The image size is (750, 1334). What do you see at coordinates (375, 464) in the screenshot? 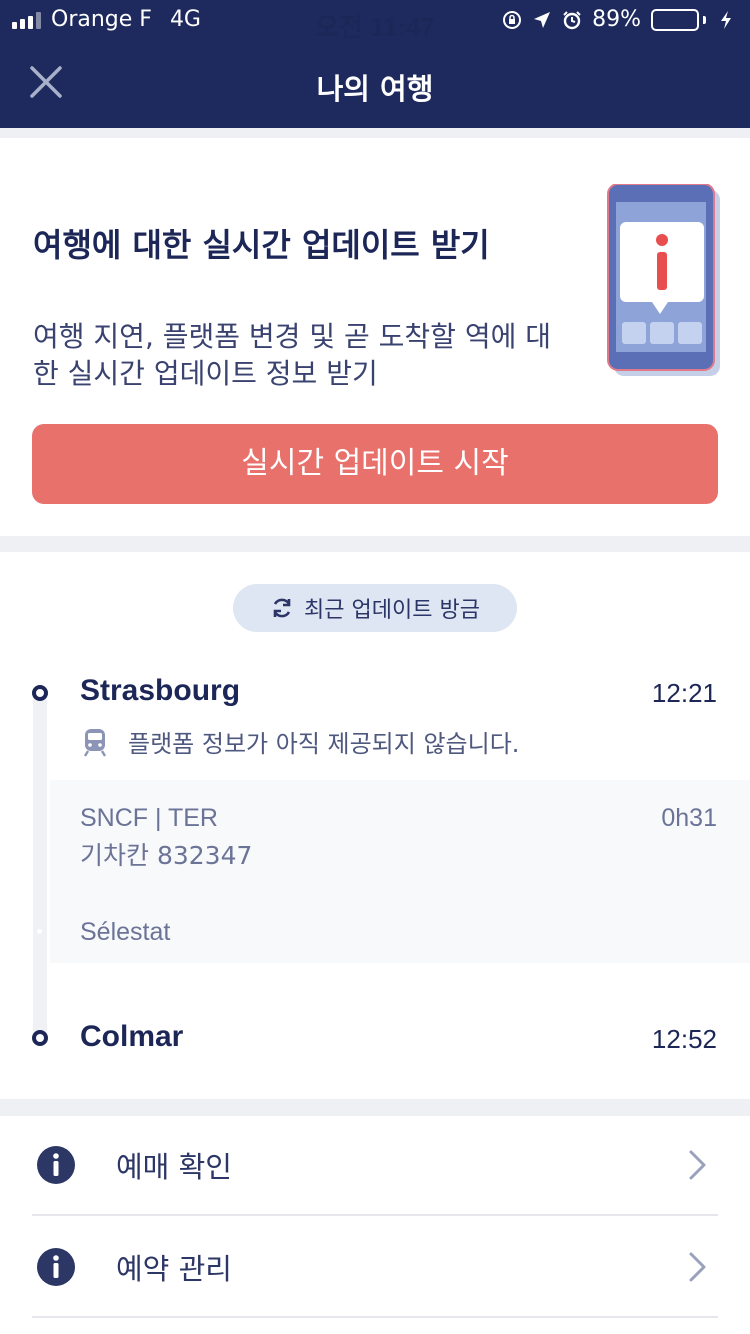
I see `start-realtime-updates-button: 실시간 업데이트 시작` at bounding box center [375, 464].